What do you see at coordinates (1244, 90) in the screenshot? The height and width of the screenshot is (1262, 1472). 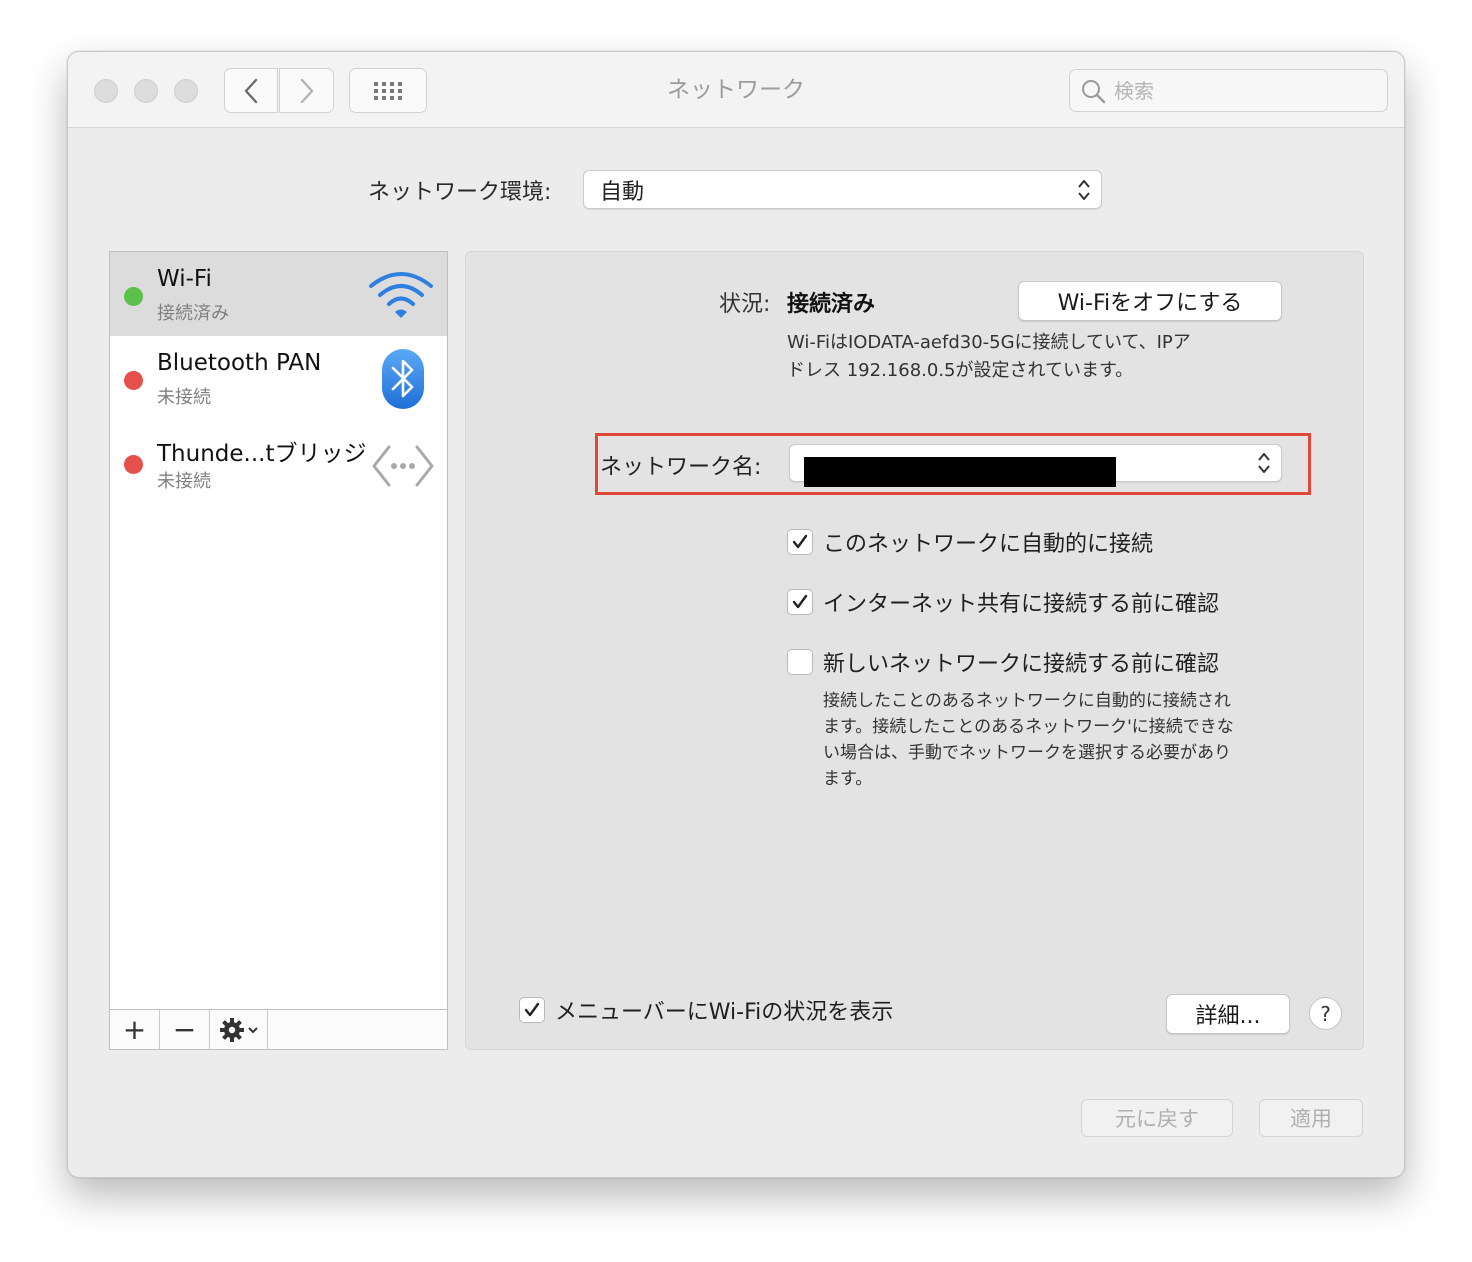 I see `search-input` at bounding box center [1244, 90].